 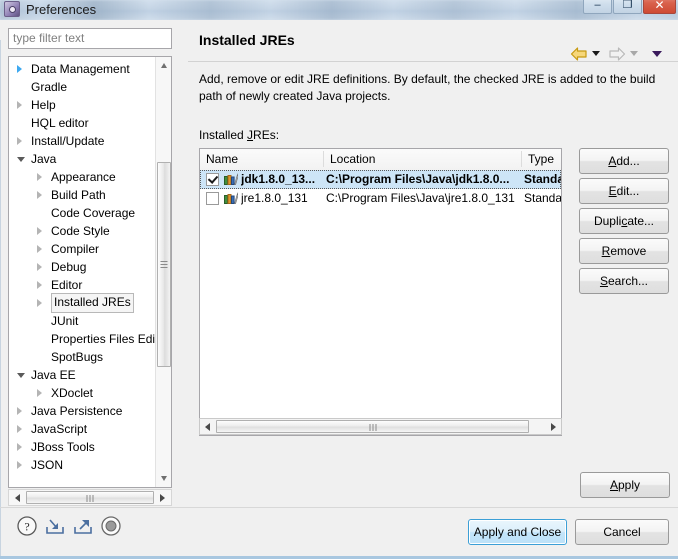 I want to click on tree-item-java-persistence: Java Persistence, so click(x=83, y=411).